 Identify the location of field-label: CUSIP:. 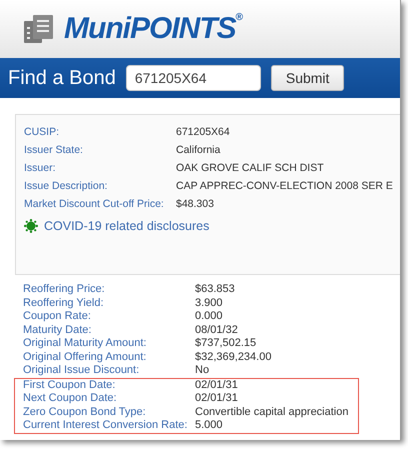
(42, 132).